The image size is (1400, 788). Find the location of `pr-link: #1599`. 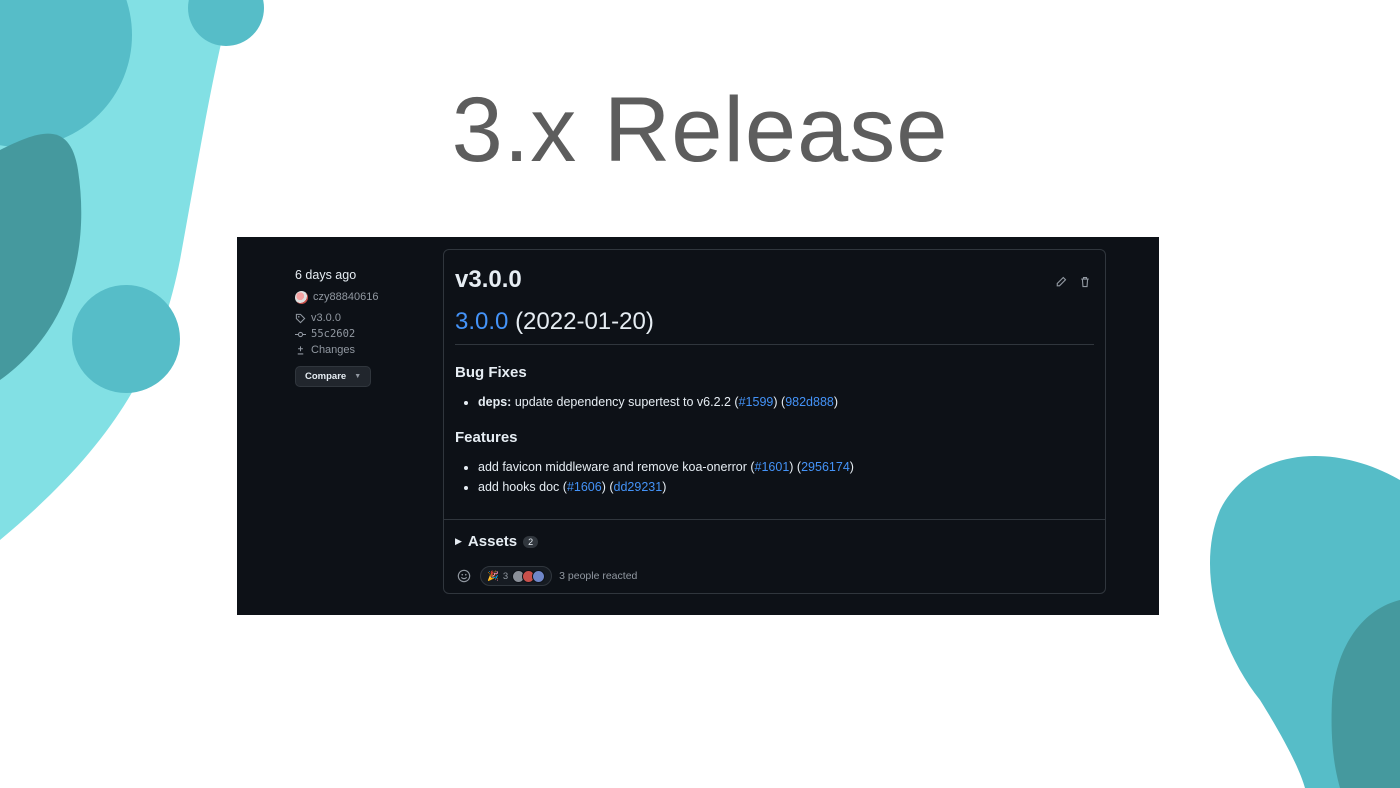

pr-link: #1599 is located at coordinates (756, 402).